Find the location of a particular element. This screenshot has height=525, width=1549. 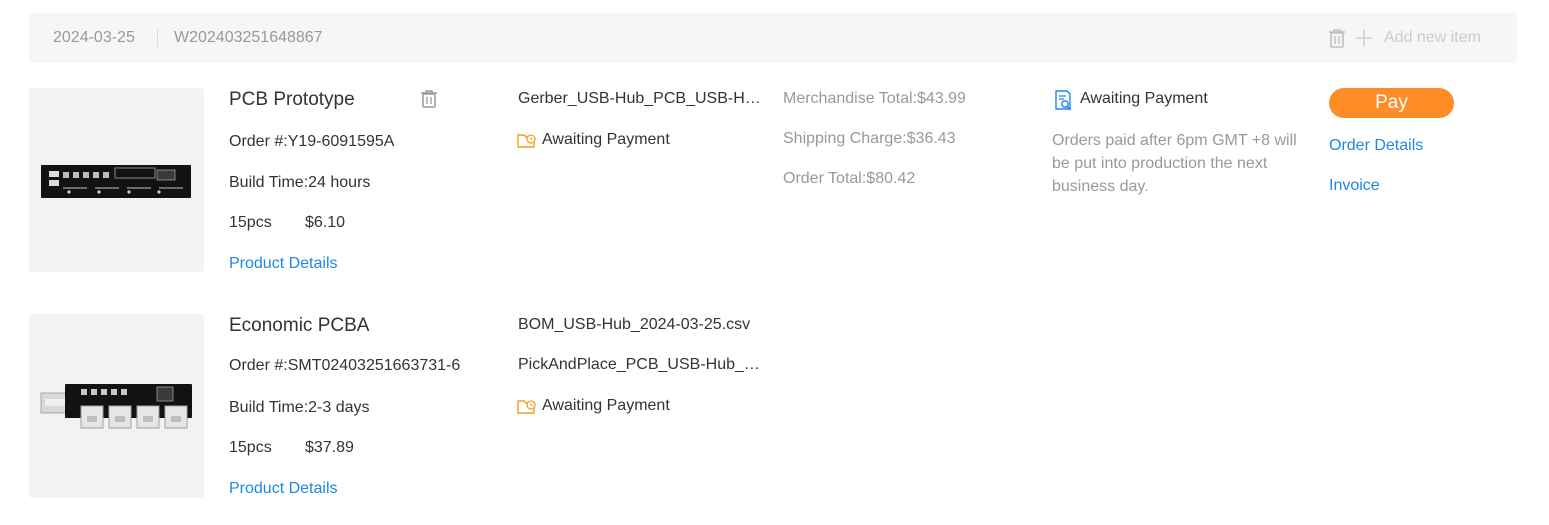

order-header: 2024-03-25 W202403251648867 Add new item is located at coordinates (773, 38).